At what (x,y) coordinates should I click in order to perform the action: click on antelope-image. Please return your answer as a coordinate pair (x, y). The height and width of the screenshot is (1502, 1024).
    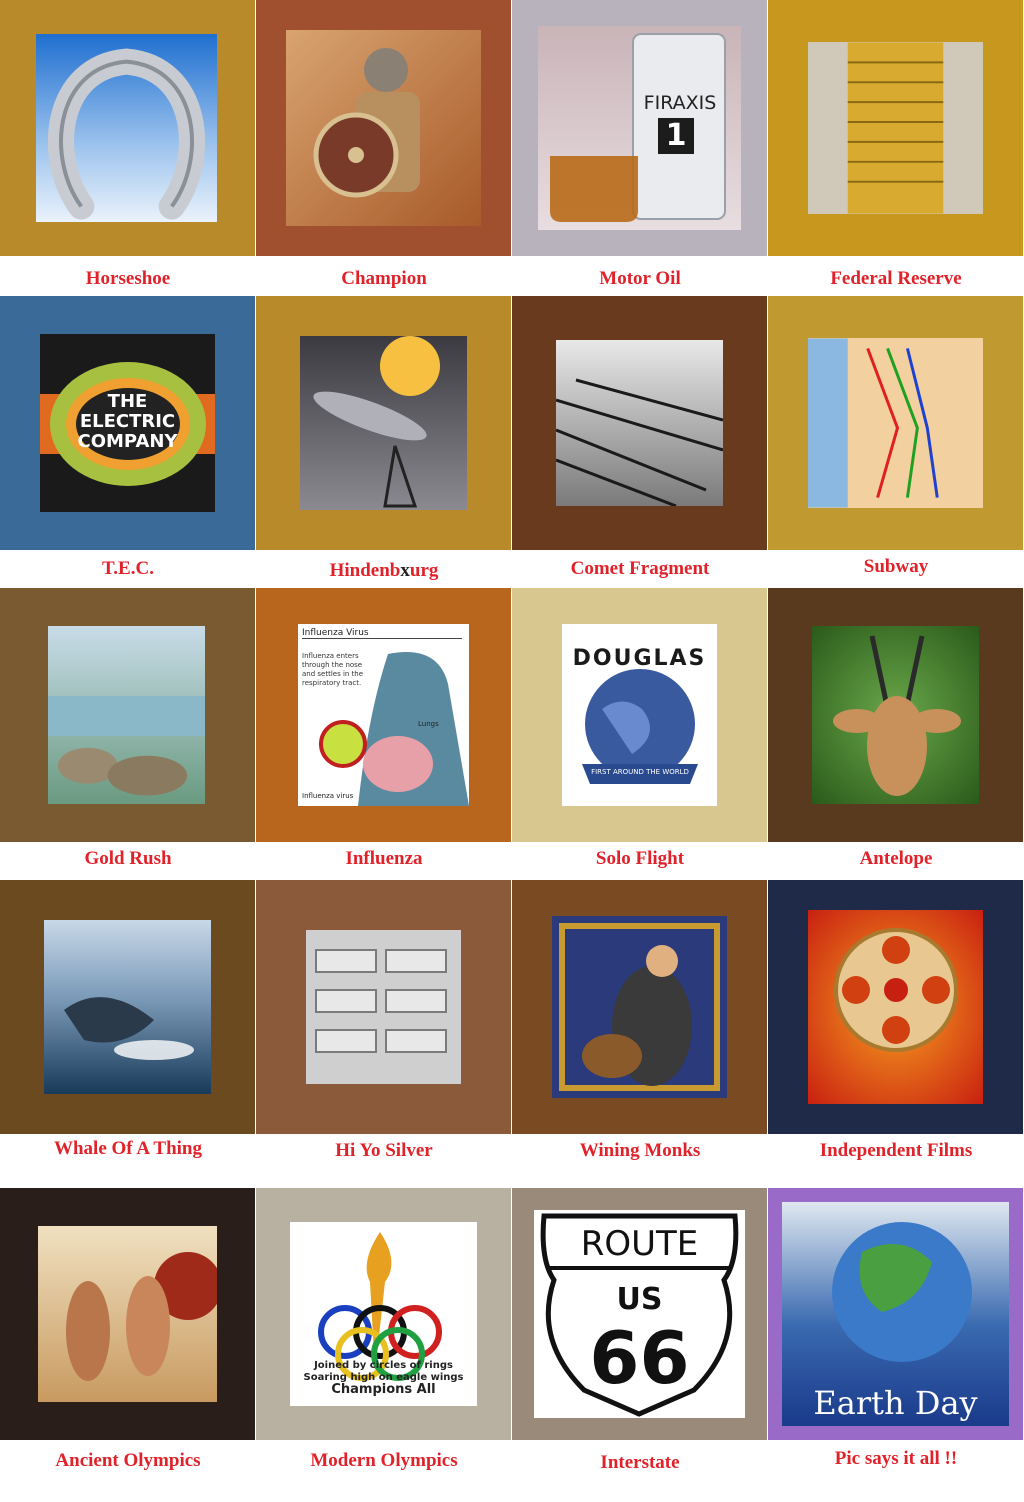
    Looking at the image, I should click on (895, 715).